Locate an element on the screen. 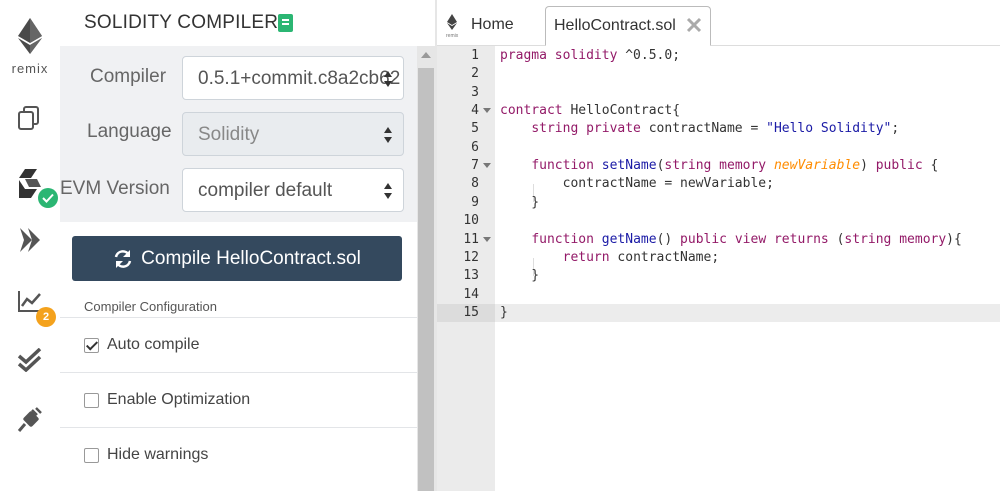  line-number: 11 is located at coordinates (471, 239).